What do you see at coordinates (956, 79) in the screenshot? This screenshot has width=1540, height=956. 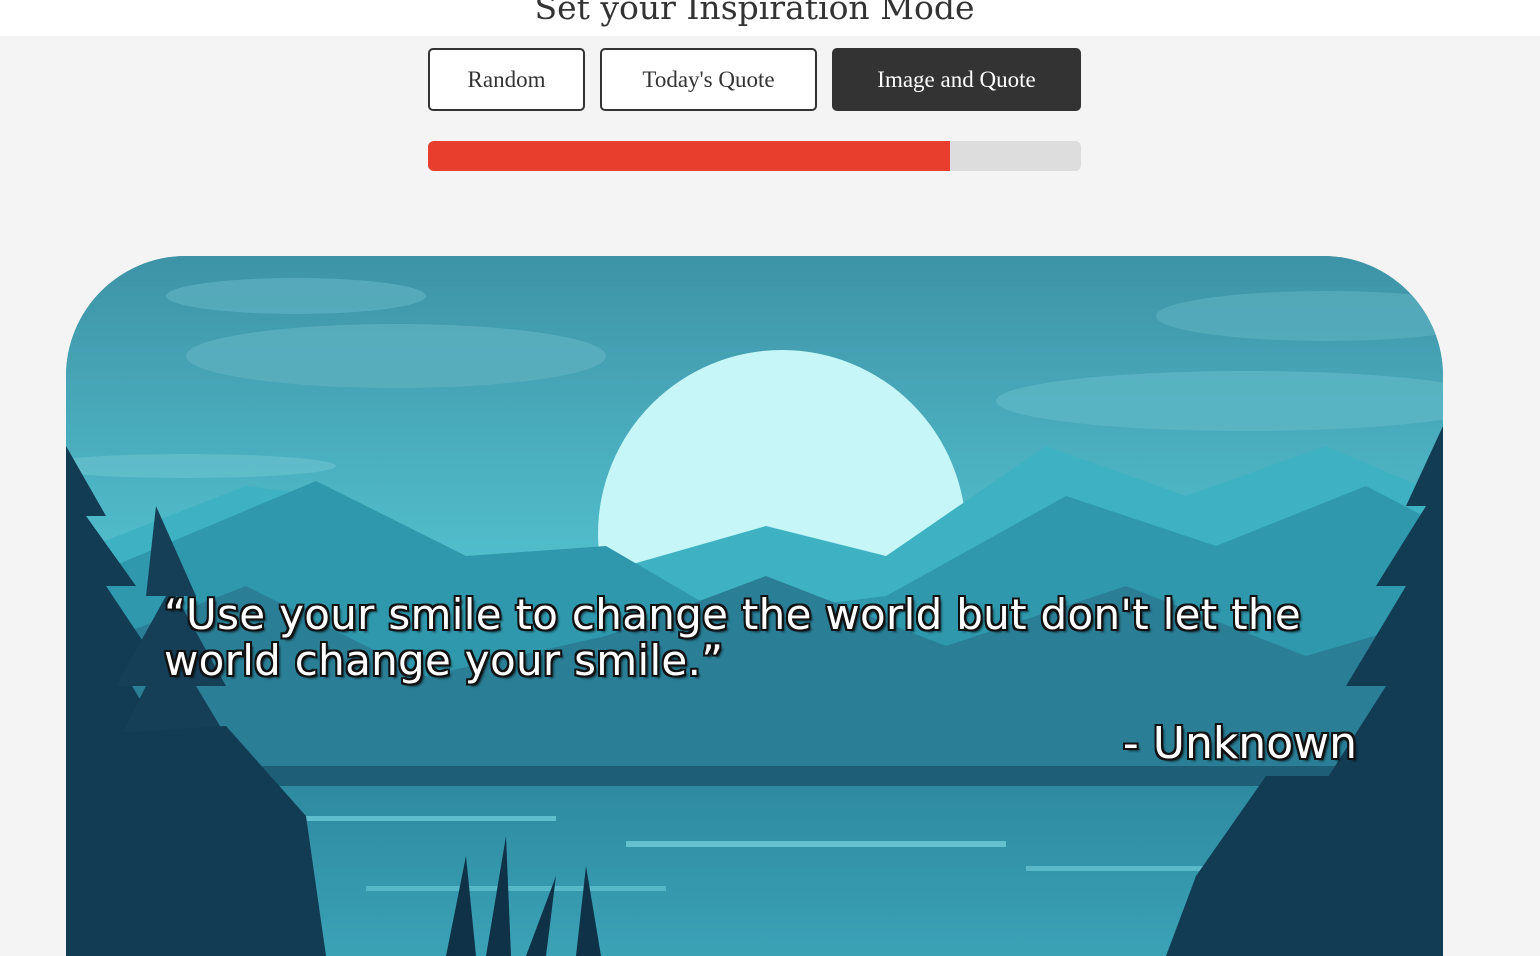 I see `image-and-quote-button: Image and Quote` at bounding box center [956, 79].